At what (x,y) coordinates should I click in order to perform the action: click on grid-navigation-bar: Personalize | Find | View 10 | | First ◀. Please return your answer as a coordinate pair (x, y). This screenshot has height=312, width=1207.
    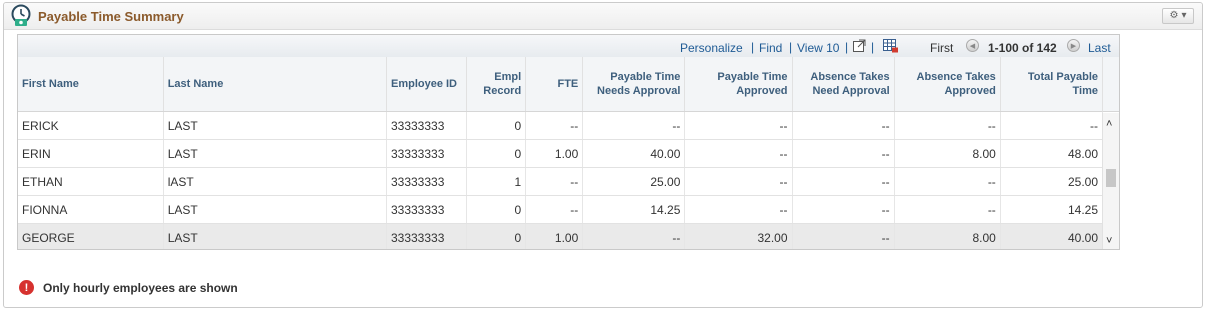
    Looking at the image, I should click on (568, 46).